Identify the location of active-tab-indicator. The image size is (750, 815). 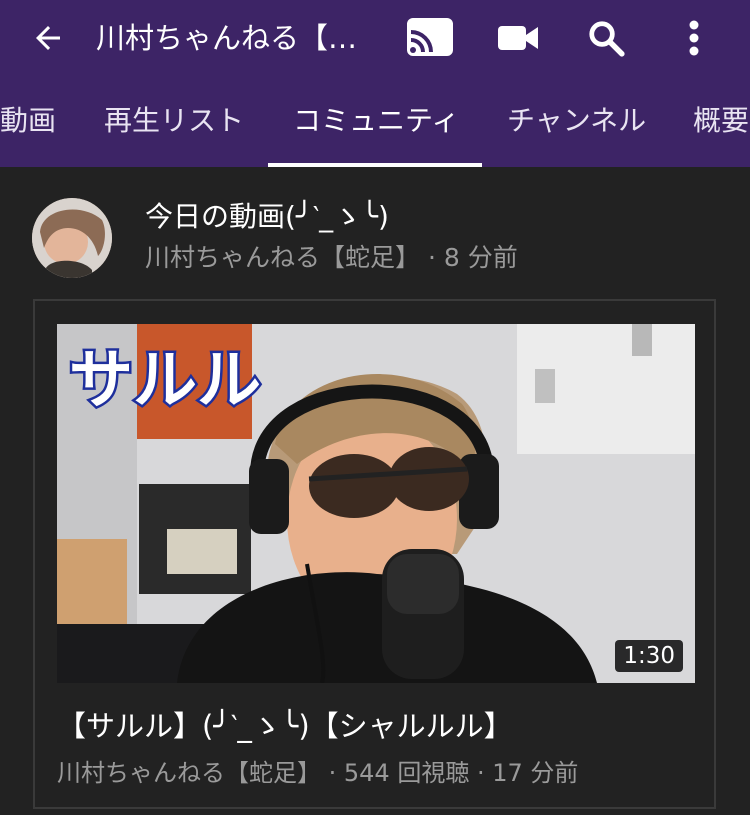
(375, 165).